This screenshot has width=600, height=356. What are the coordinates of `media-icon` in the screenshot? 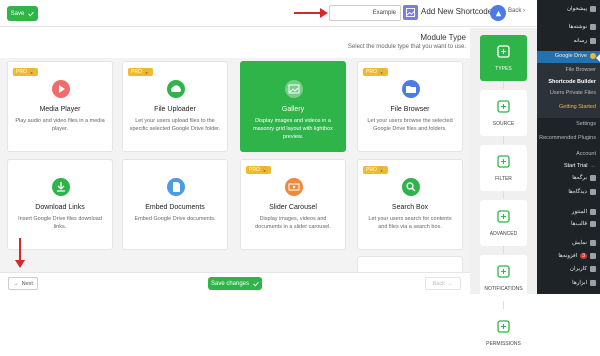 It's located at (593, 41).